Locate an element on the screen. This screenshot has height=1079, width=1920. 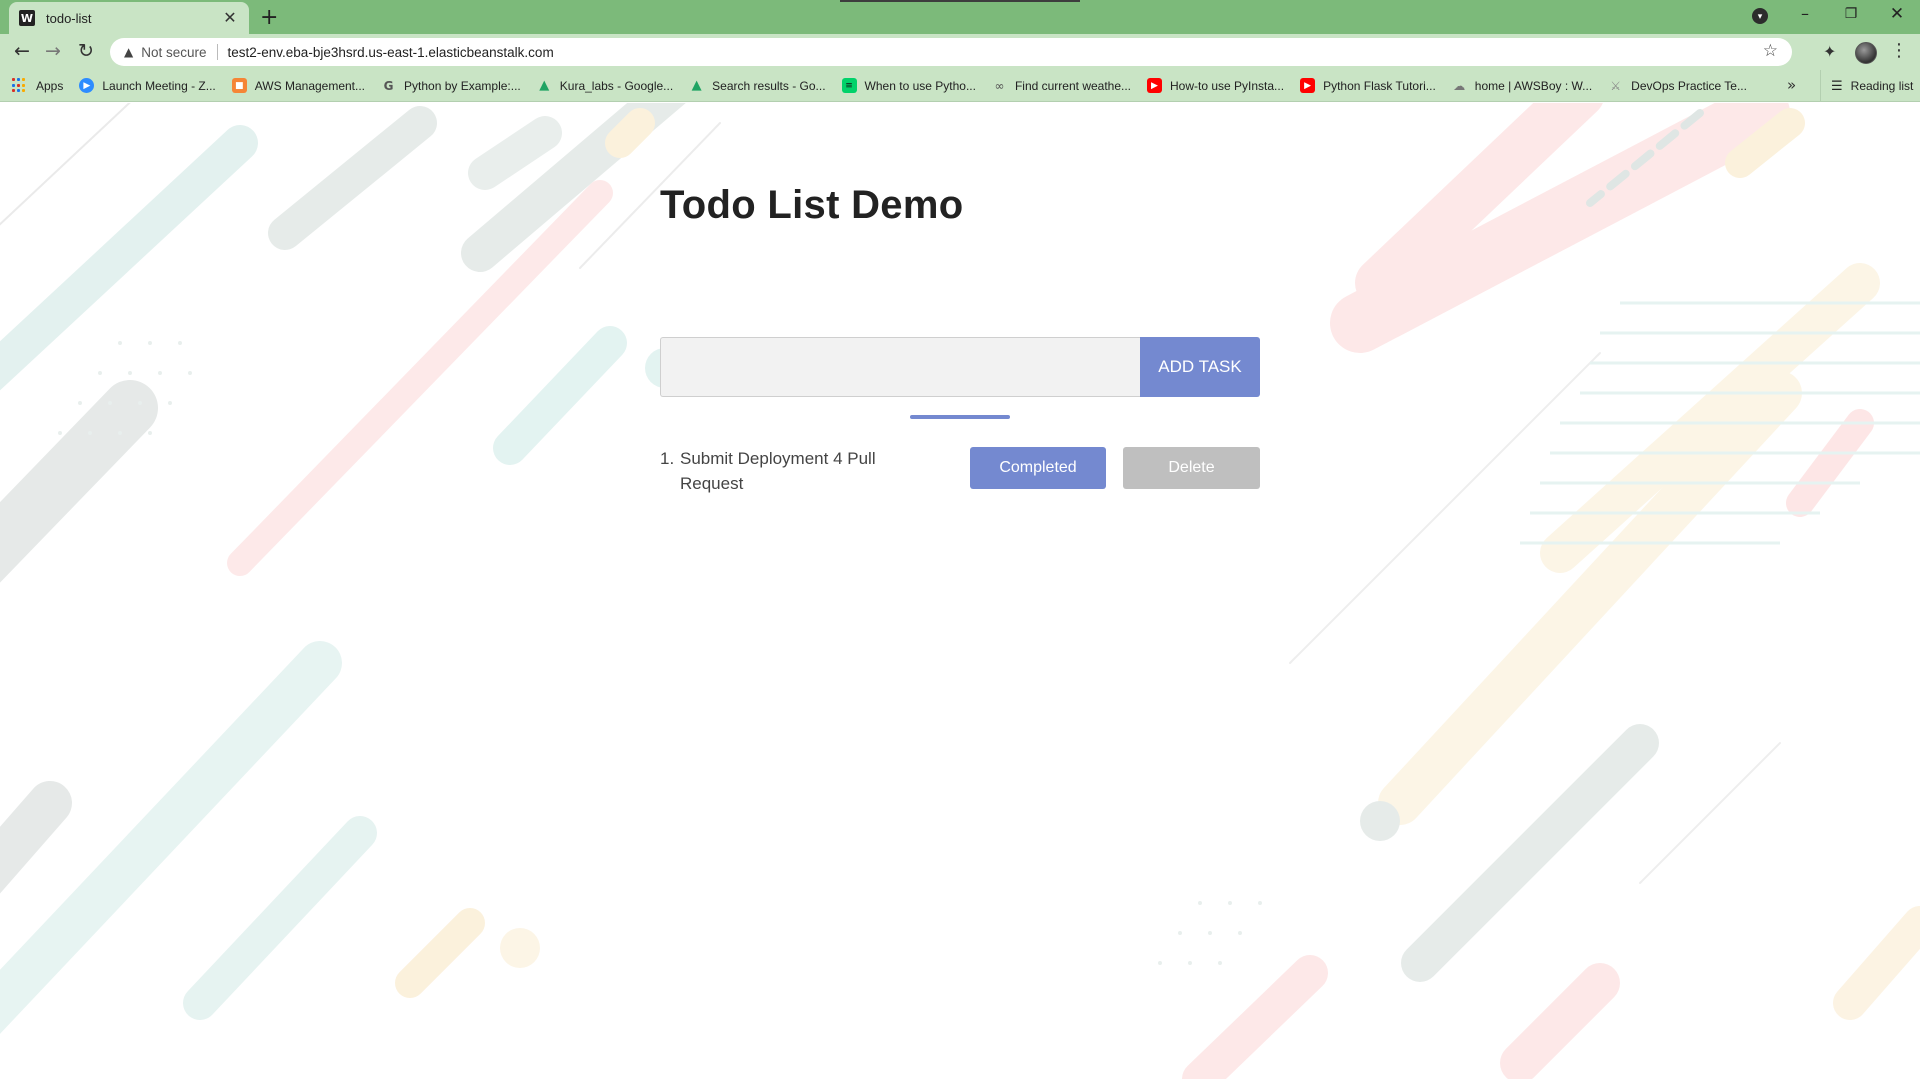
reload-icon: ↻ is located at coordinates (86, 51).